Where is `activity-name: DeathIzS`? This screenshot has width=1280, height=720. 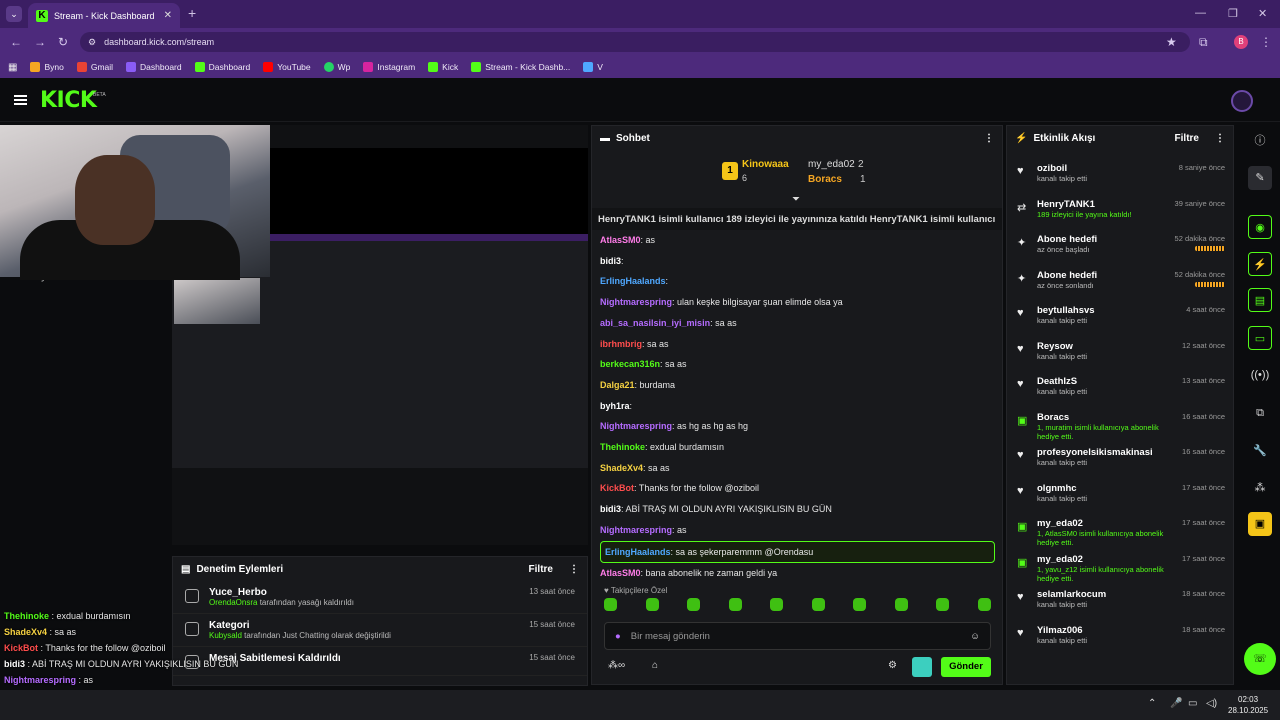
activity-name: DeathIzS is located at coordinates (1105, 381).